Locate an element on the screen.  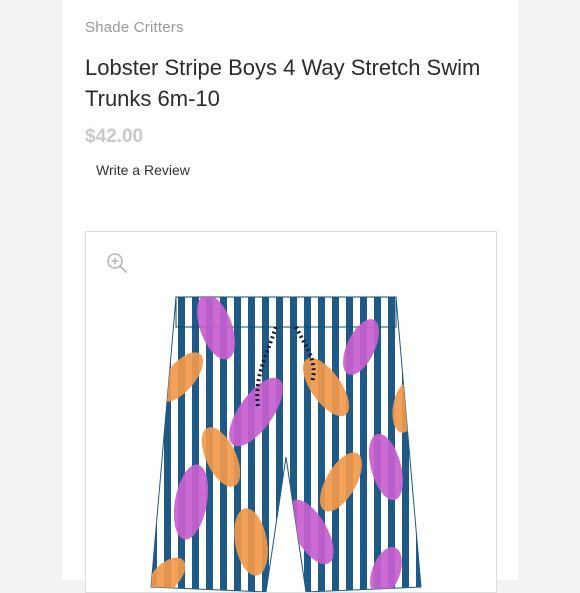
brand-name: Shade Critters is located at coordinates (134, 27).